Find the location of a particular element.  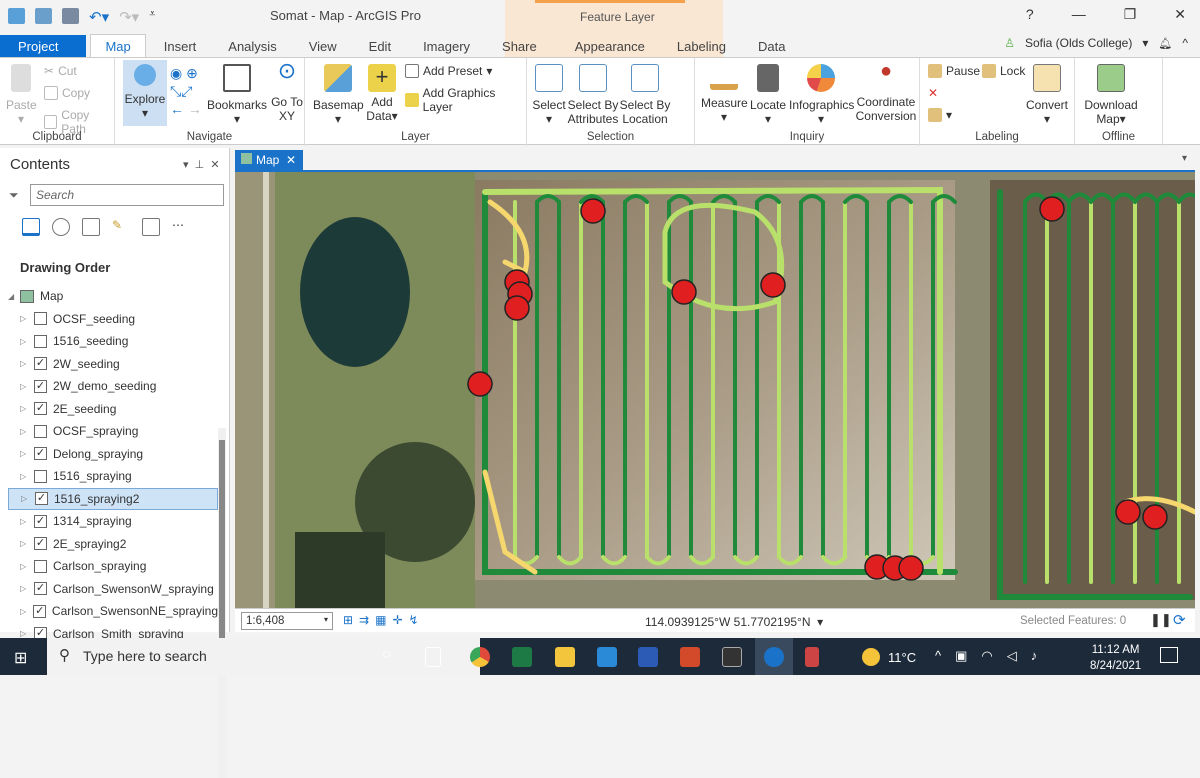

layer-item: ▷ ✓ 1314_spraying is located at coordinates (113, 521).